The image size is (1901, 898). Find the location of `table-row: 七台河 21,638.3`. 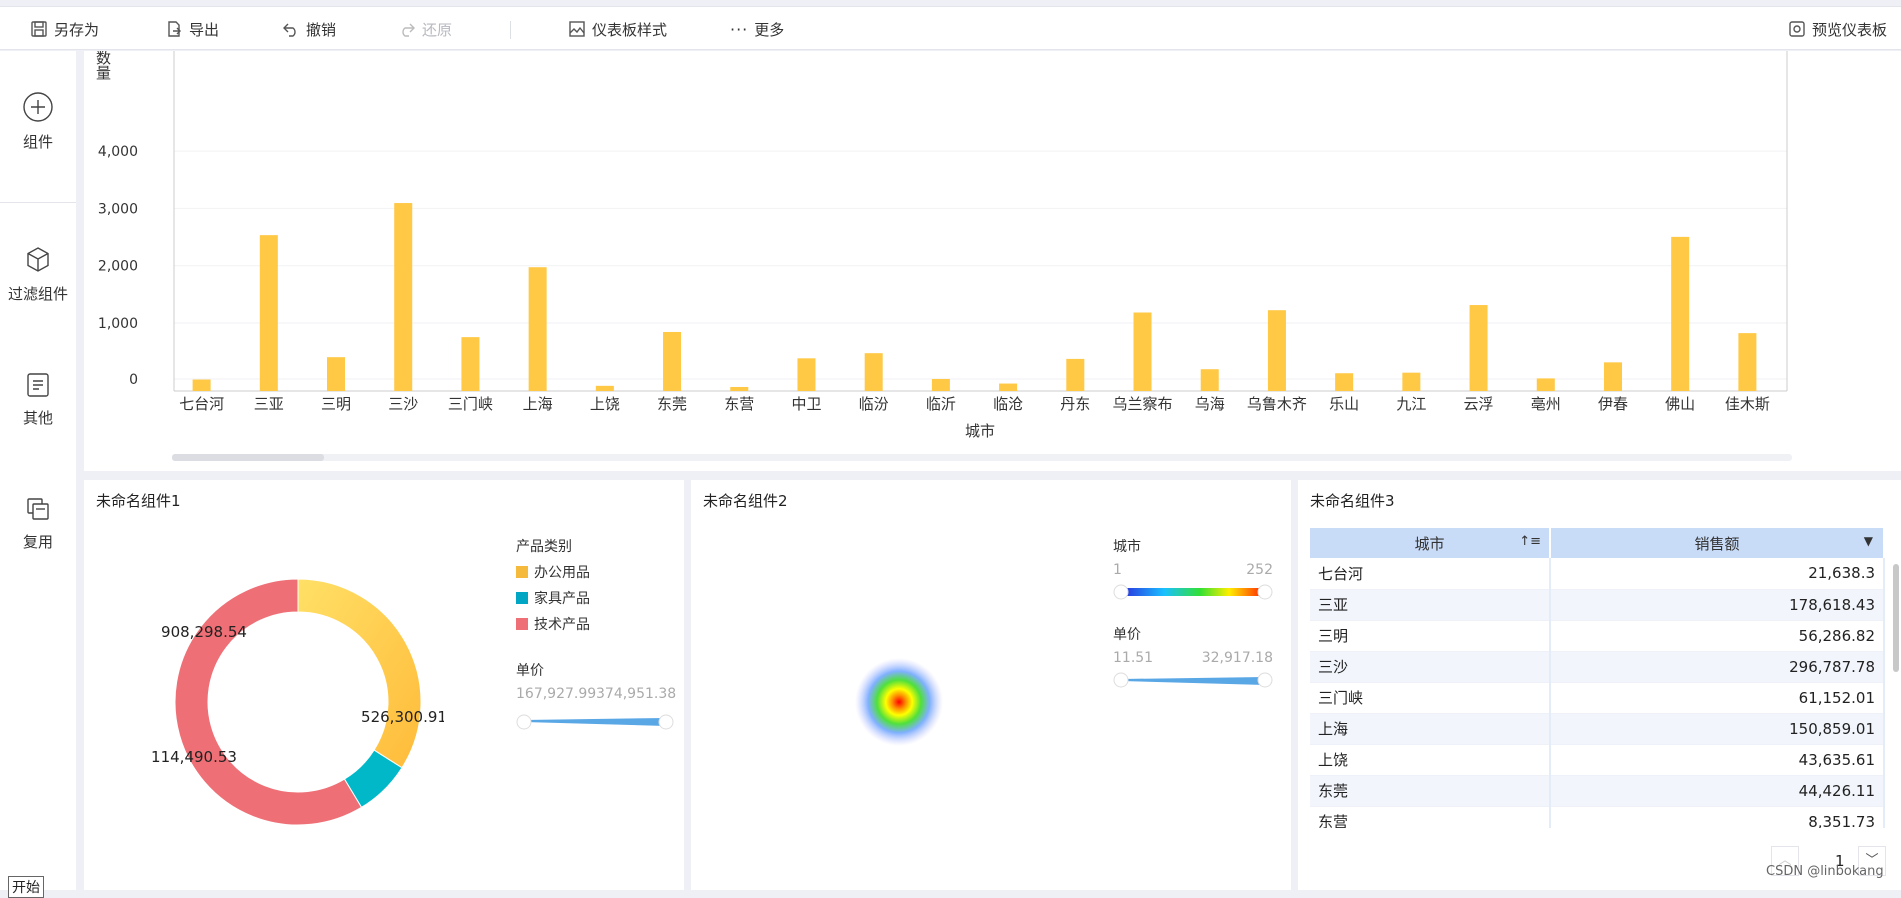

table-row: 七台河 21,638.3 is located at coordinates (1597, 574).